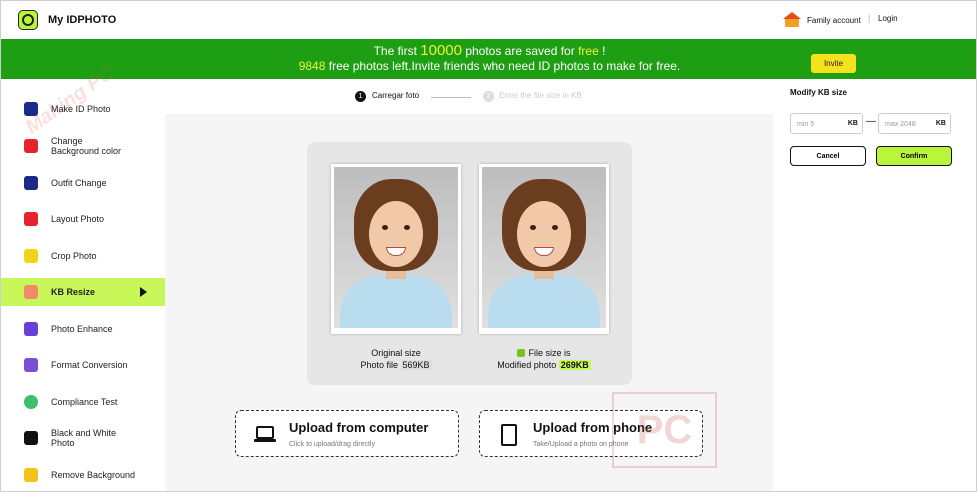  I want to click on upload-computer-title: Upload from computer, so click(359, 427).